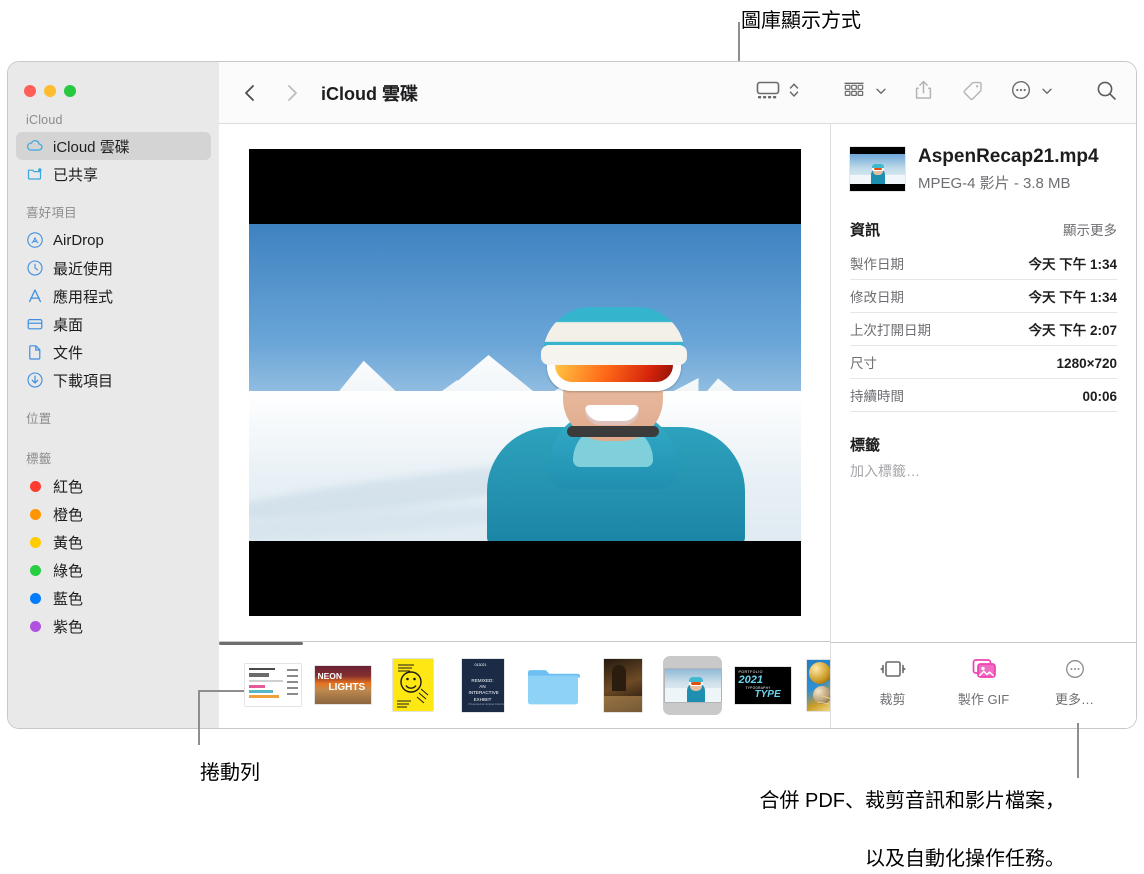 The height and width of the screenshot is (874, 1144). I want to click on sidebar-item-tag-green: 綠色, so click(113, 570).